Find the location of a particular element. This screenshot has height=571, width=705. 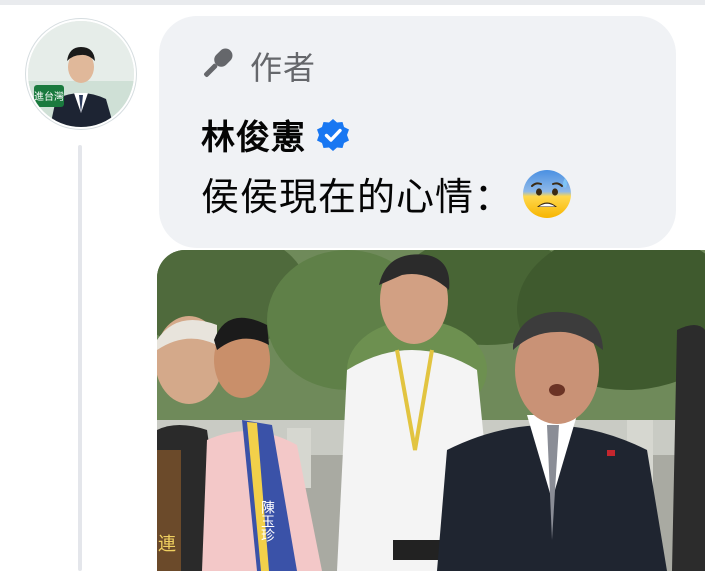

sash-text: 陳玉珍 is located at coordinates (267, 521).